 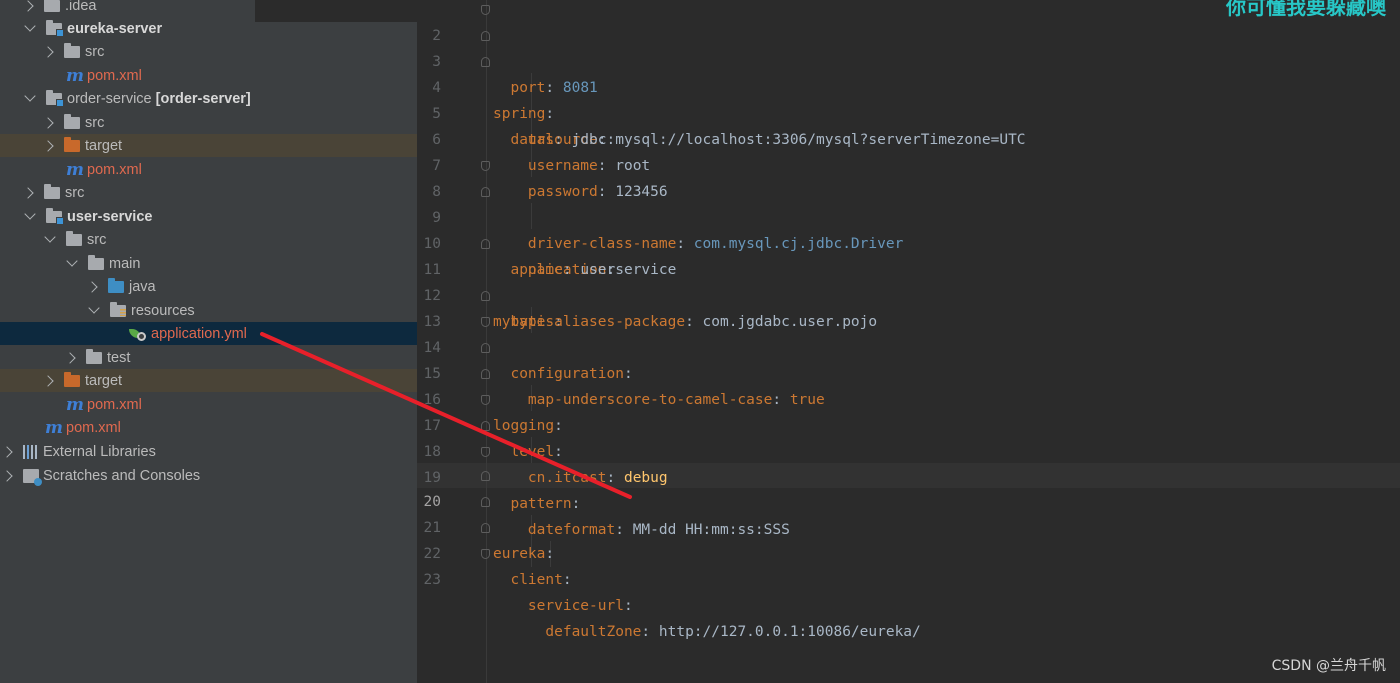 I want to click on tree-item-eureka-server: eureka-server, so click(x=208, y=28).